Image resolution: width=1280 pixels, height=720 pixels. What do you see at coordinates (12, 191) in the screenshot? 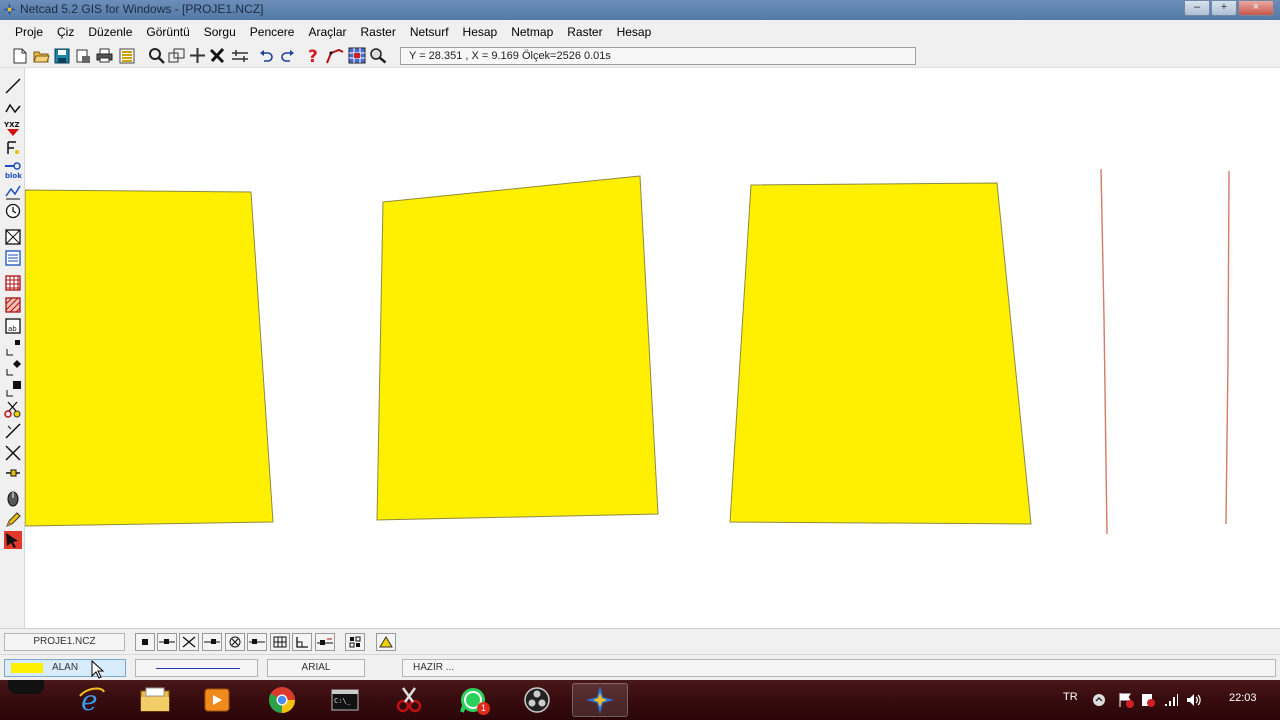
I see `profile-icon` at bounding box center [12, 191].